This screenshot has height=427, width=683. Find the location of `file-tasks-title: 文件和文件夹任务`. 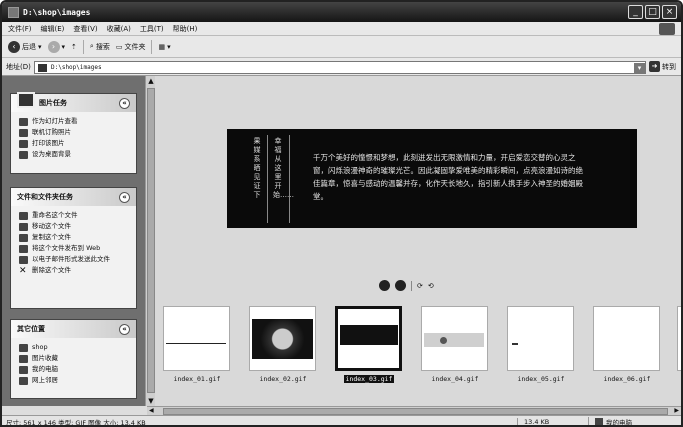

file-tasks-title: 文件和文件夹任务 is located at coordinates (45, 197).